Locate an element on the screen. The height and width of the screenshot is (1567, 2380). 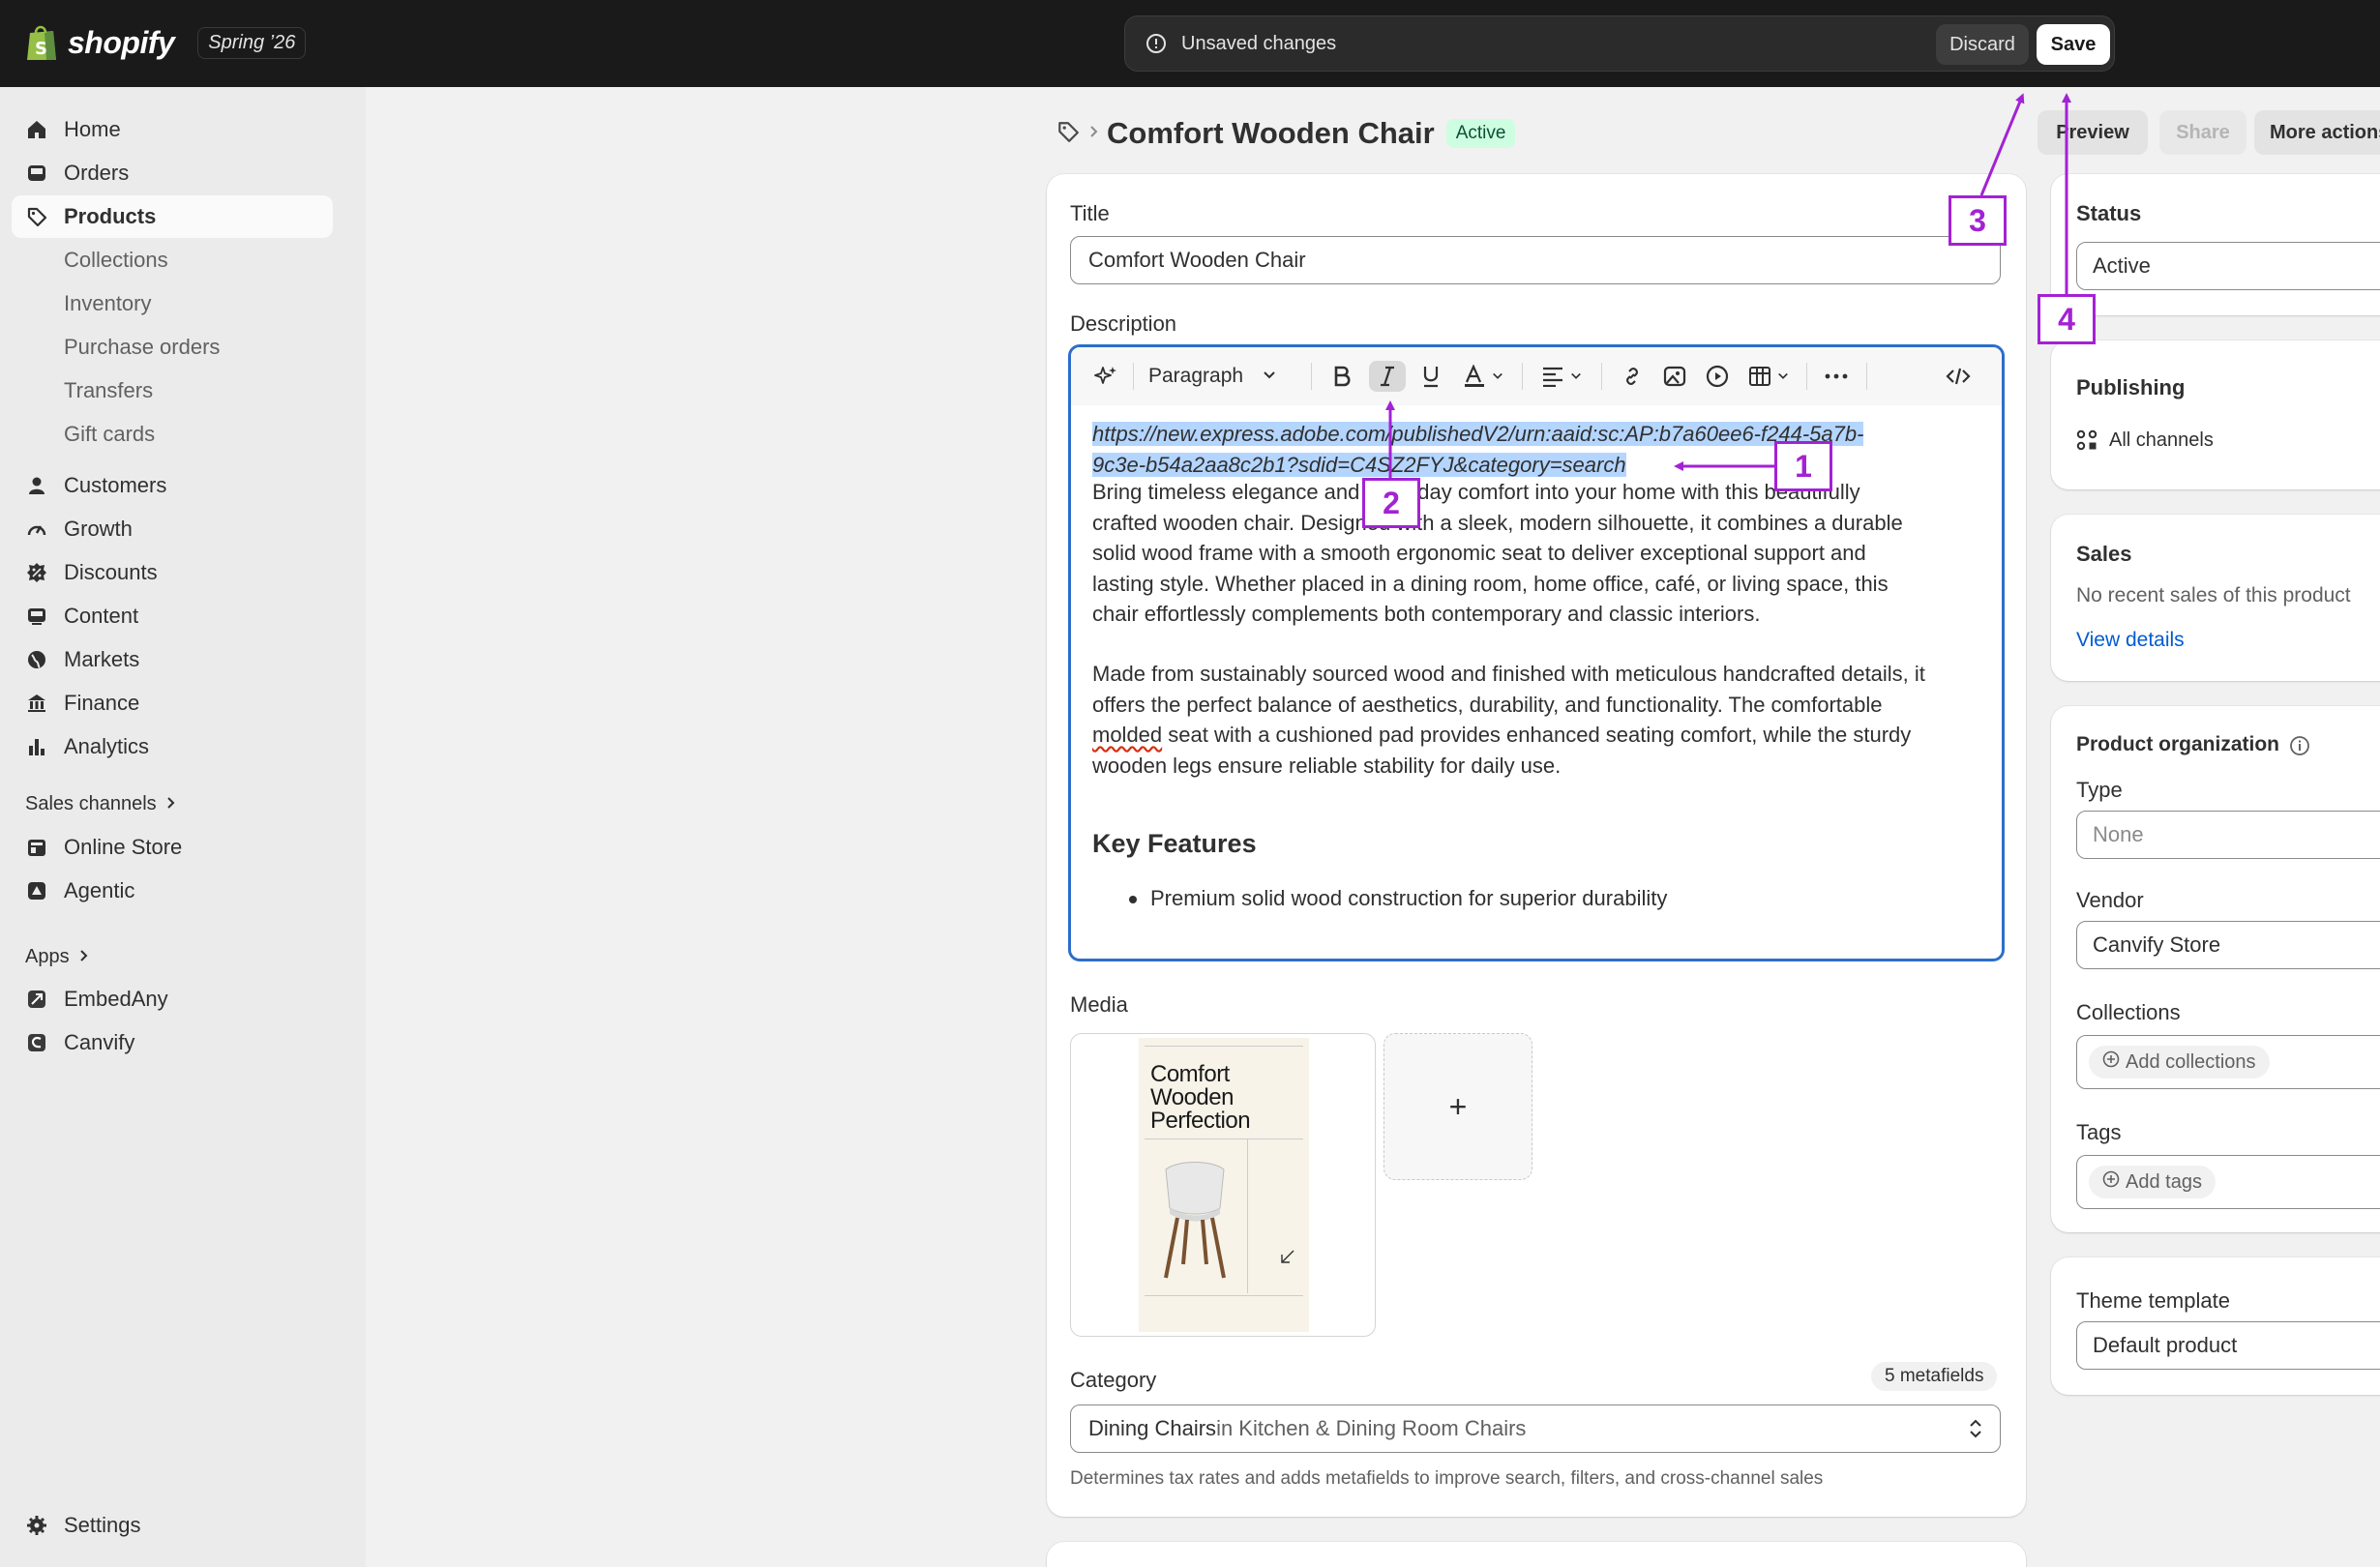
sidebar-item-label: Products is located at coordinates (111, 216).